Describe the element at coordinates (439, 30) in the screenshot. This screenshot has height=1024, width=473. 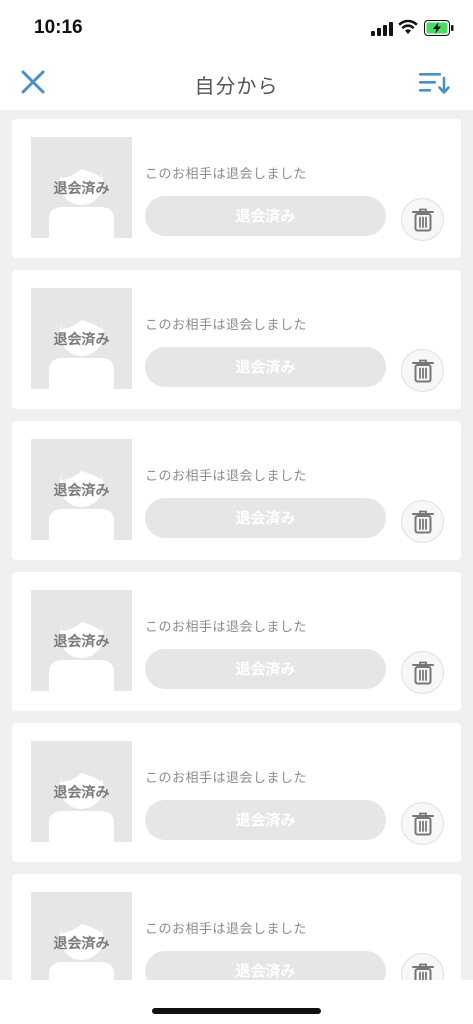
I see `battery-charging-icon` at that location.